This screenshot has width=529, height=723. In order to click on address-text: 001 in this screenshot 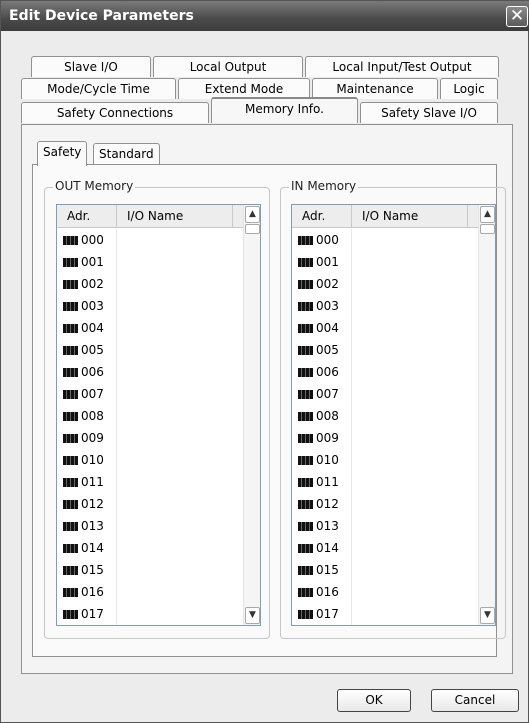, I will do `click(92, 262)`.